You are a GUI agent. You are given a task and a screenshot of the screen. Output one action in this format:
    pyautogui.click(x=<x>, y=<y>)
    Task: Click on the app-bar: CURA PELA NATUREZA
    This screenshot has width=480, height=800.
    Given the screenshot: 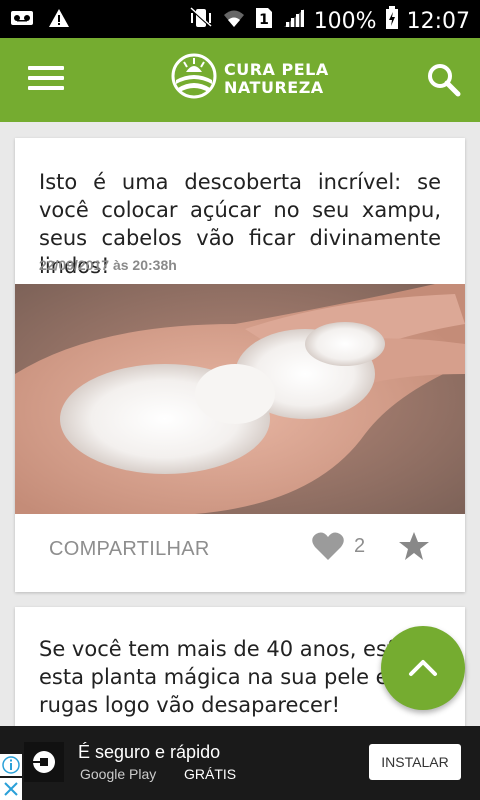 What is the action you would take?
    pyautogui.click(x=240, y=80)
    